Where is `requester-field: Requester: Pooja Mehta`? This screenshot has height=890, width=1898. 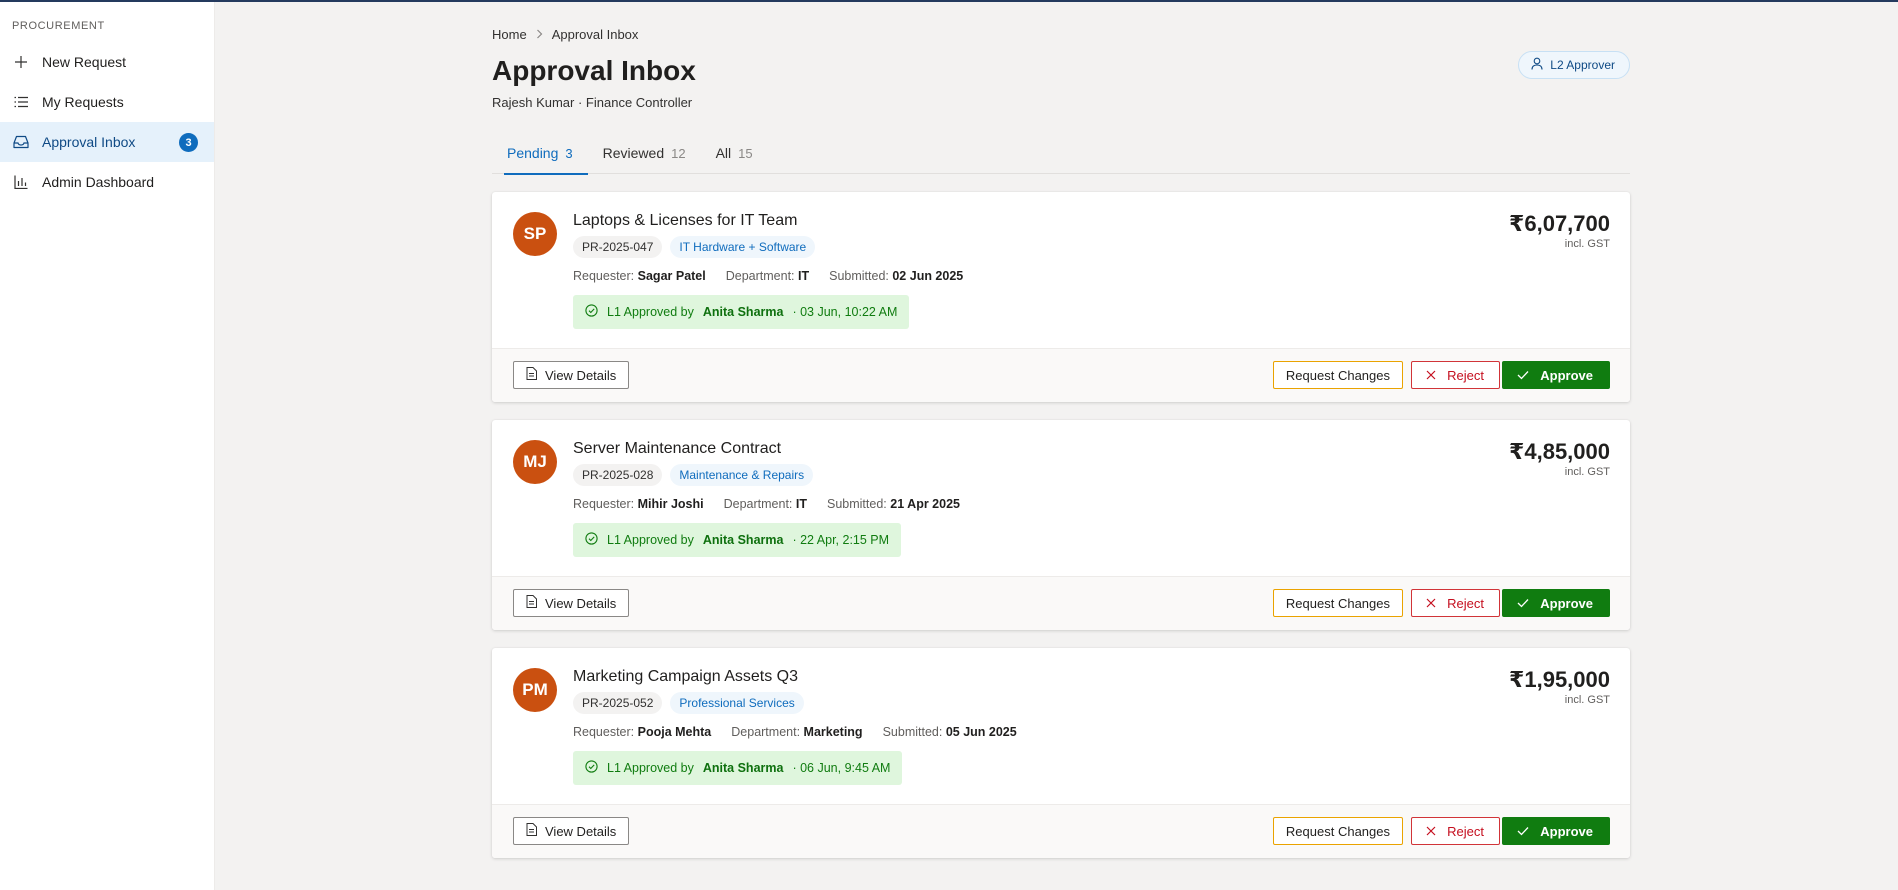 requester-field: Requester: Pooja Mehta is located at coordinates (642, 732).